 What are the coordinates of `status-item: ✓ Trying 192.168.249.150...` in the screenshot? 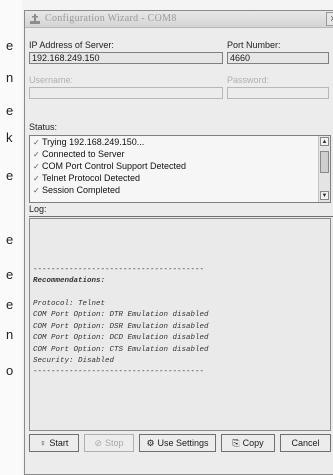 It's located at (89, 142).